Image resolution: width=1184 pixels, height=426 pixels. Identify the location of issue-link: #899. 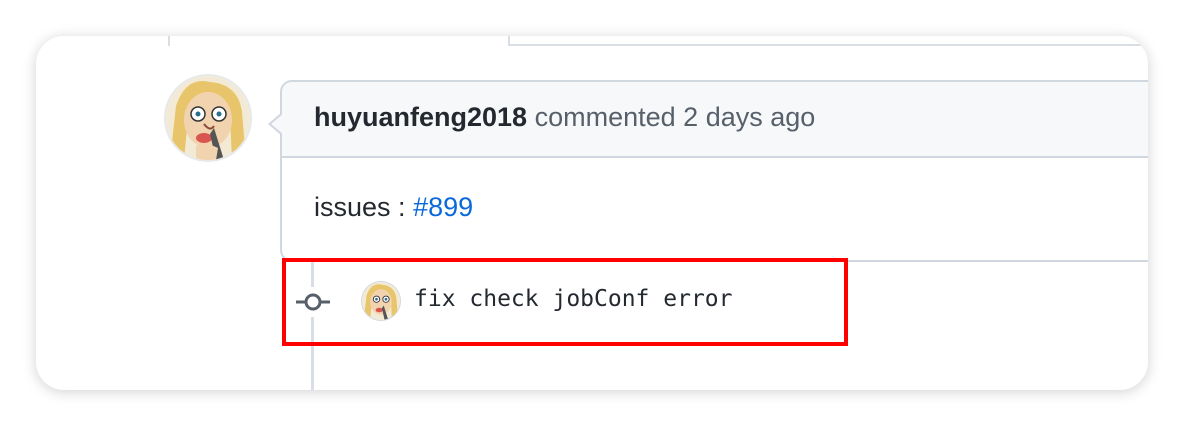
(443, 207).